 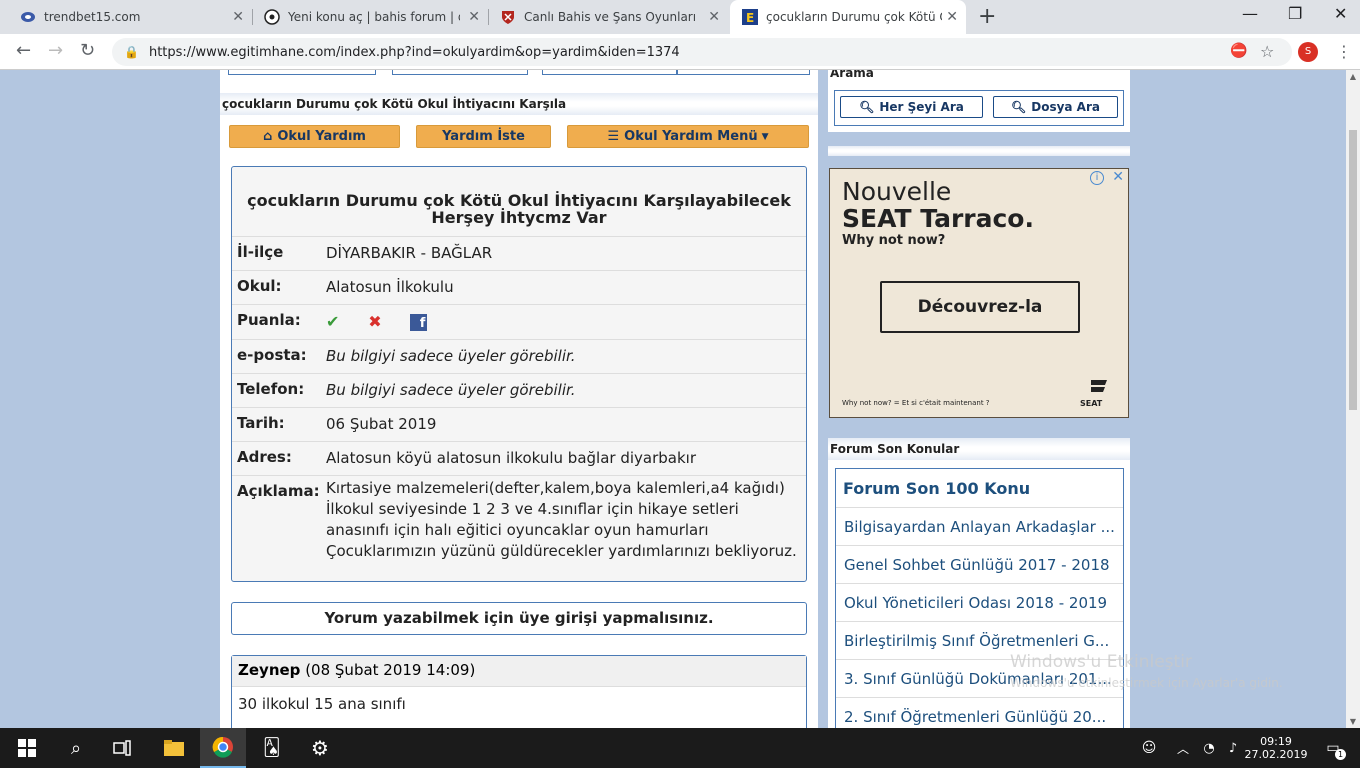 I want to click on check-icon: ✔, so click(x=332, y=321).